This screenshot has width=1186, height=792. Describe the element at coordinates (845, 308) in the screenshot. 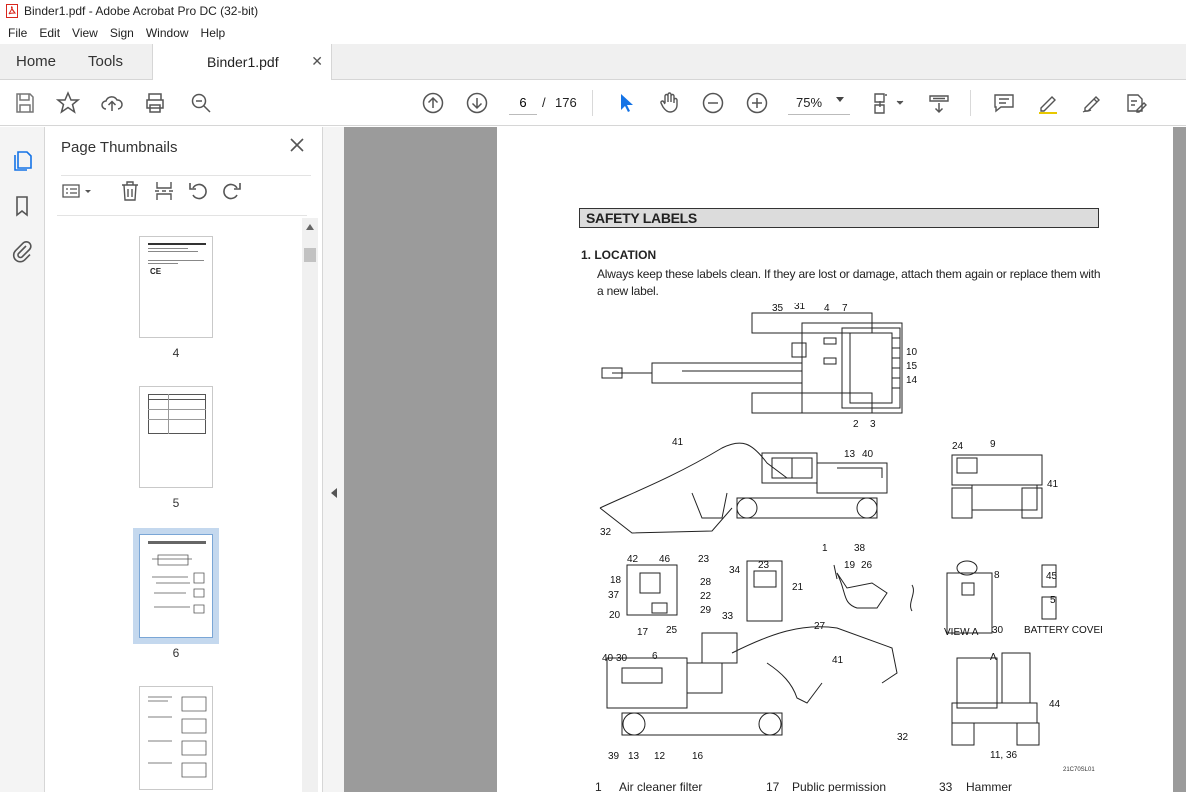

I see `svg-text: 7` at that location.